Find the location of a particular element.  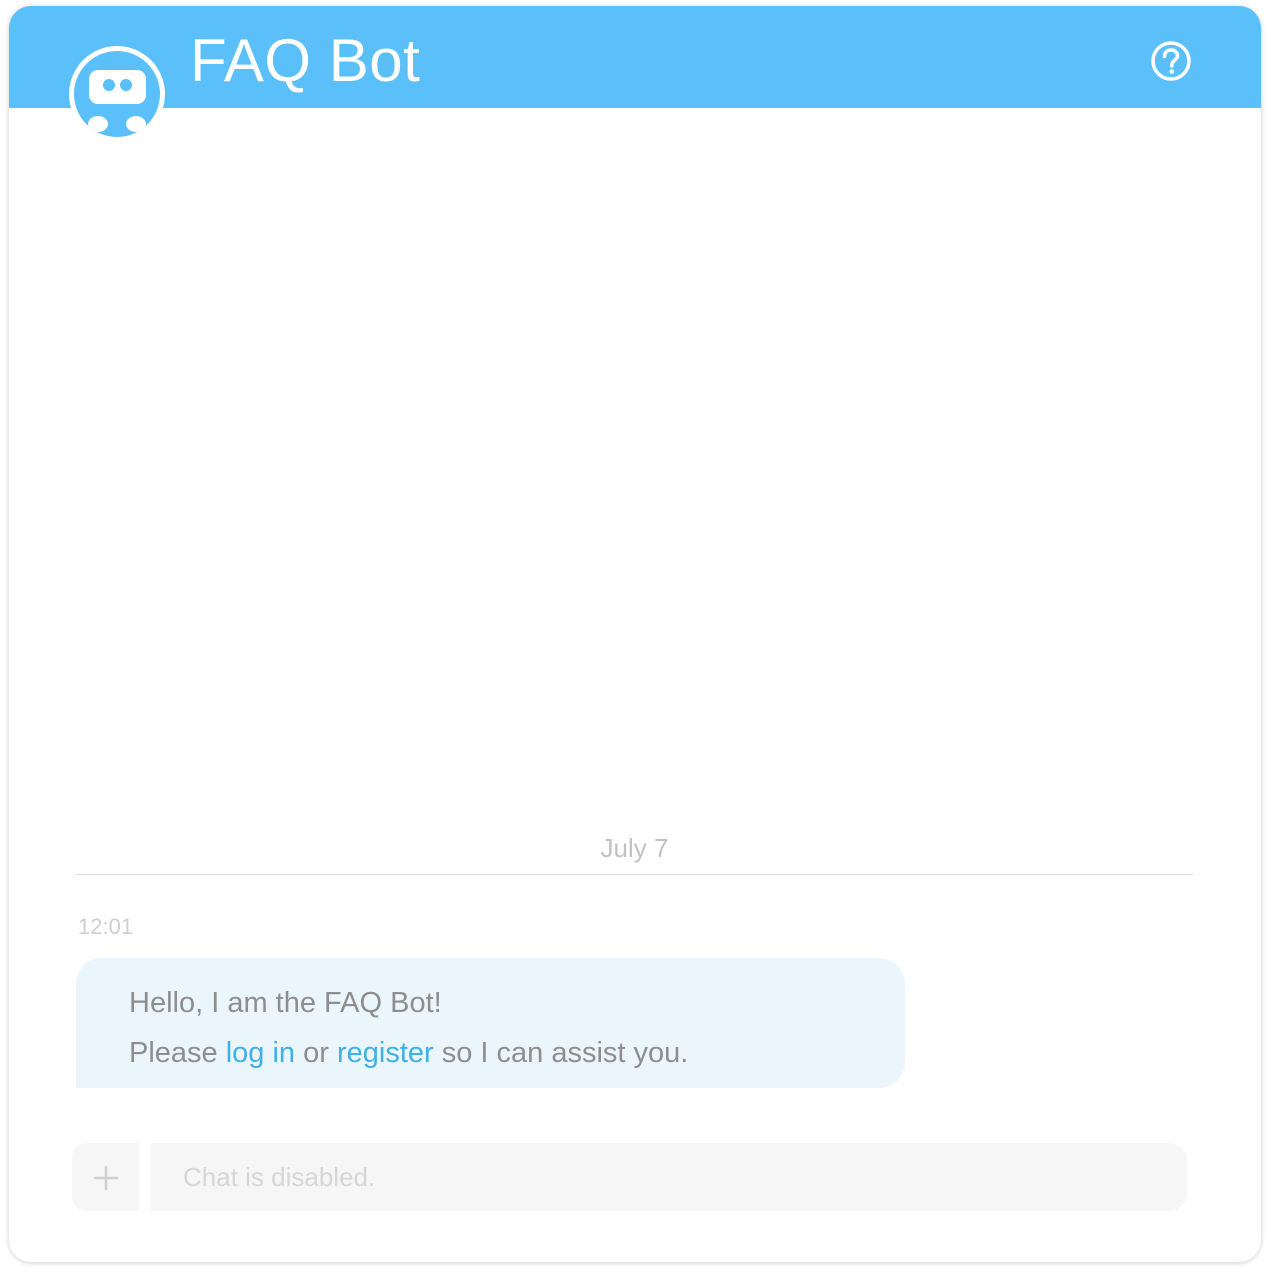

help-button is located at coordinates (1171, 61).